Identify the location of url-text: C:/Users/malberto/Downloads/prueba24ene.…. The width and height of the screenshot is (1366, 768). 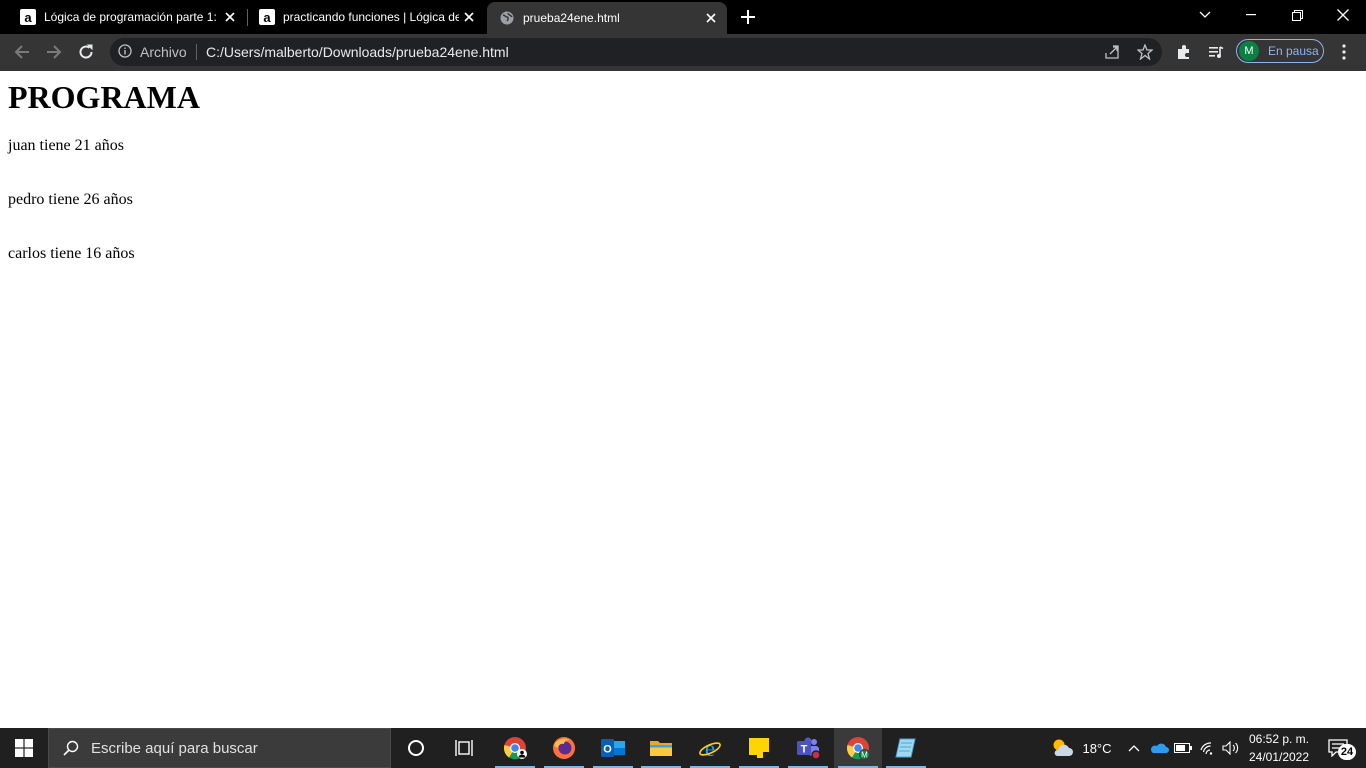
(357, 52).